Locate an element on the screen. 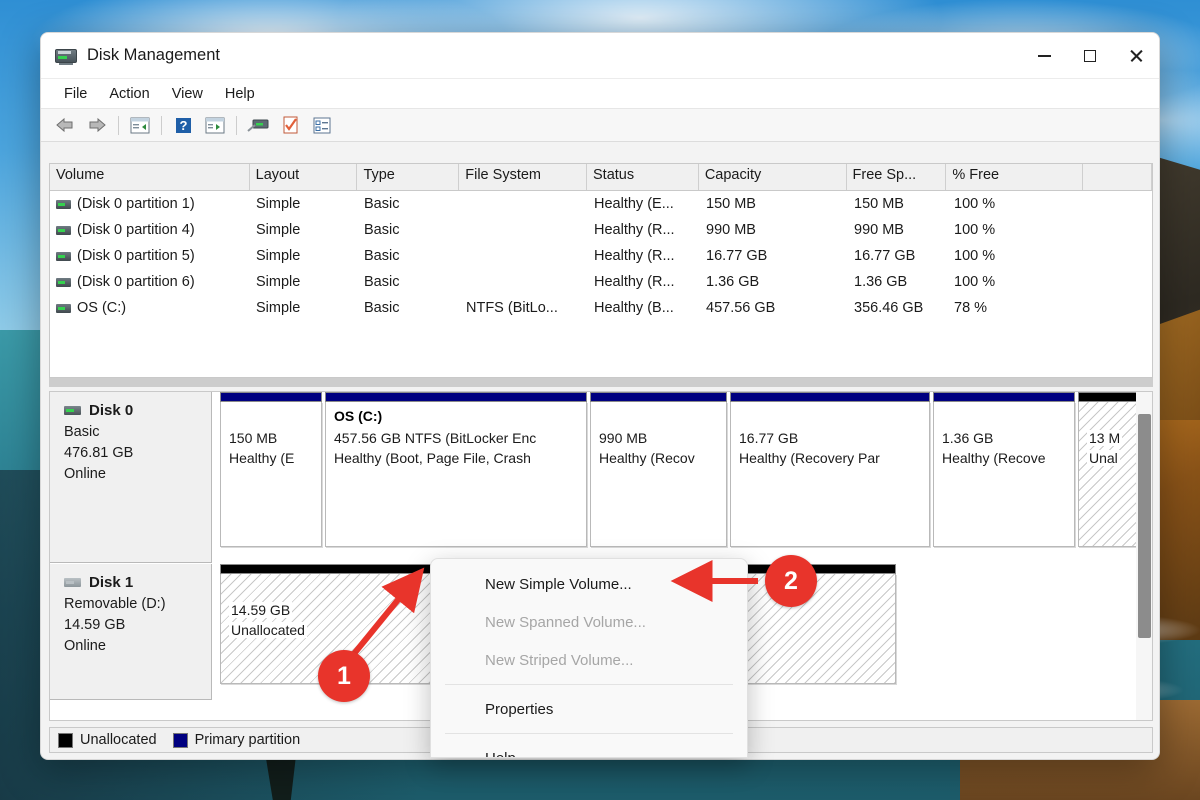 The width and height of the screenshot is (1200, 800). disk0-info-panel: Disk 0 Basic 476.81 GB Online is located at coordinates (131, 477).